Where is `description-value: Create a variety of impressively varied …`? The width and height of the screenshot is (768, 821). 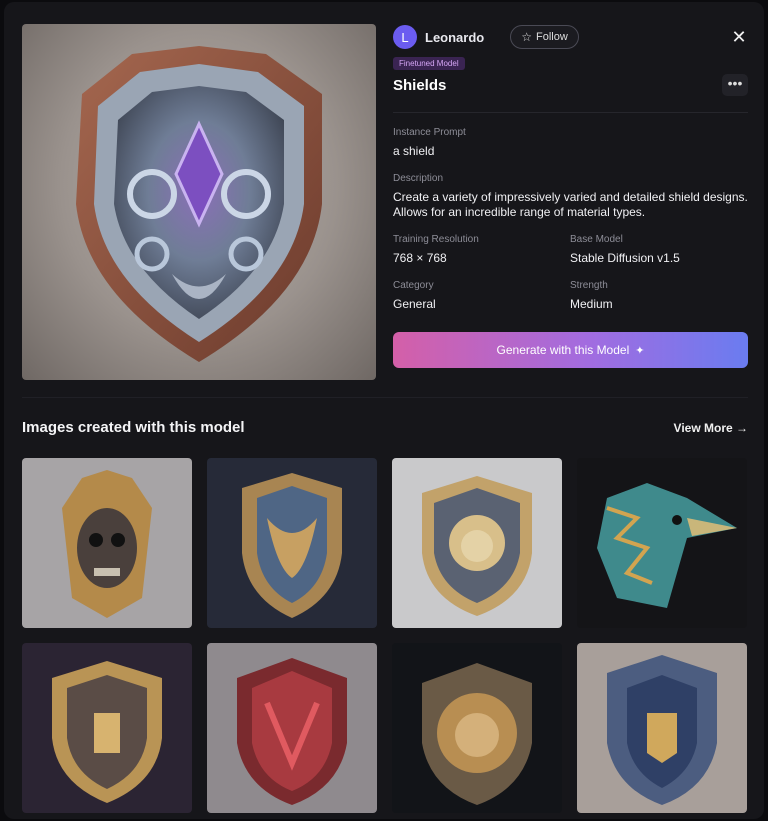
description-value: Create a variety of impressively varied … is located at coordinates (570, 204).